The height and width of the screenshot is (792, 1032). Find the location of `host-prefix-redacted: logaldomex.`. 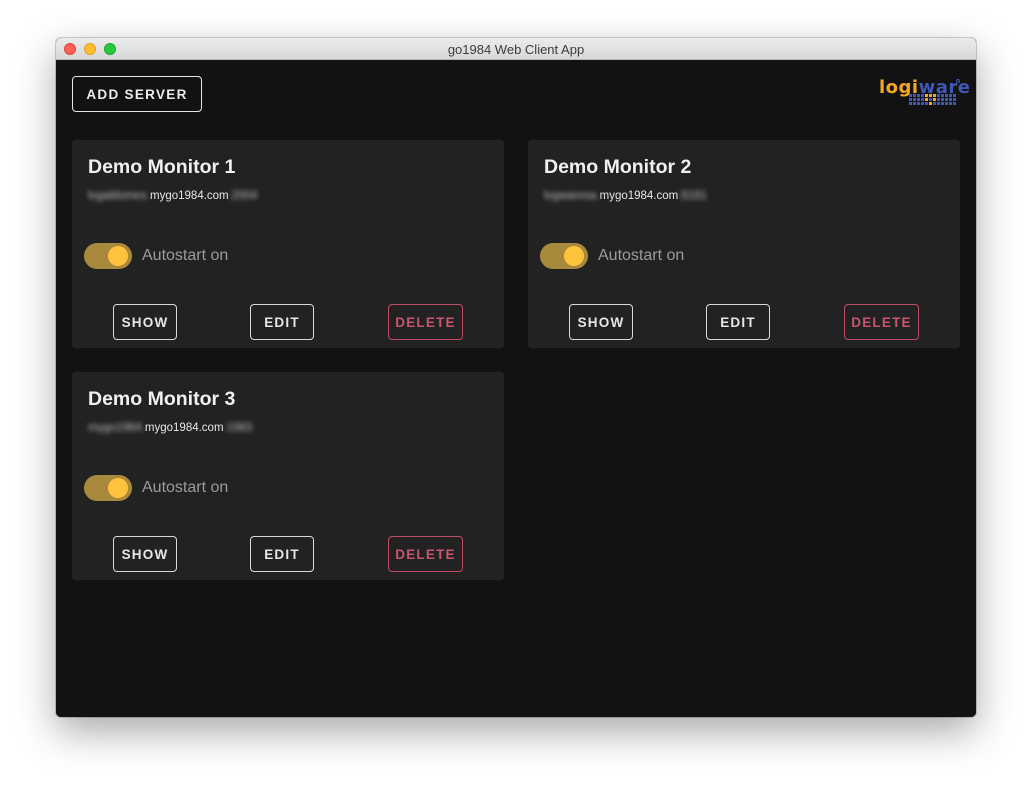

host-prefix-redacted: logaldomex. is located at coordinates (119, 196).